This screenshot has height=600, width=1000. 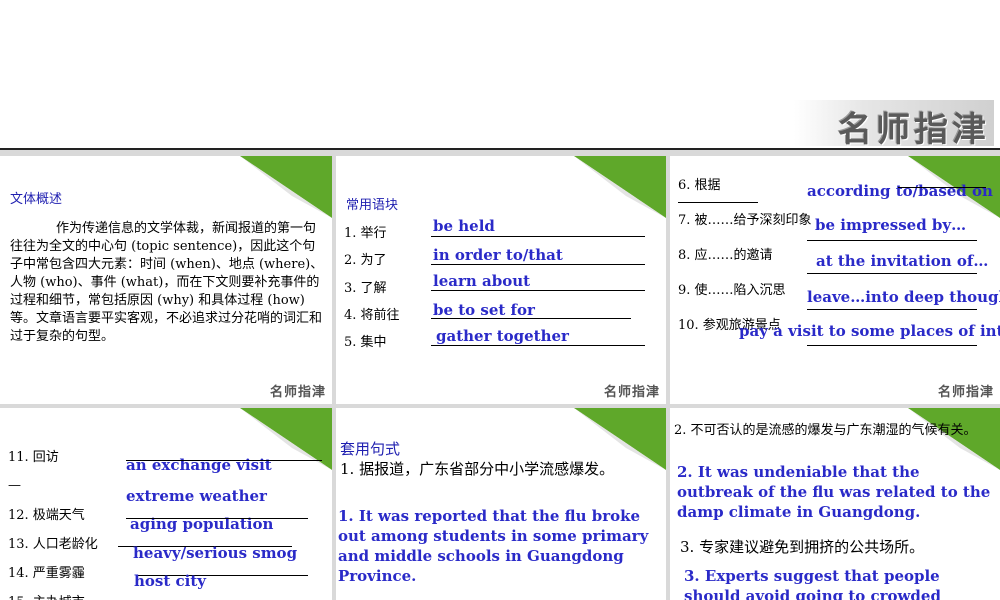 What do you see at coordinates (869, 331) in the screenshot?
I see `phrase-answer: pay a visit to some places of interest` at bounding box center [869, 331].